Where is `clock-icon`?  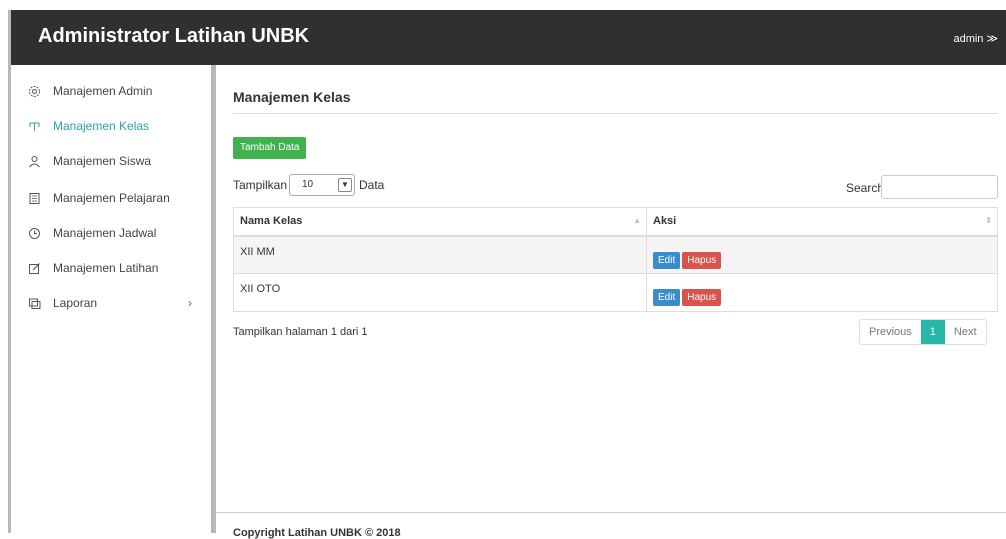
clock-icon is located at coordinates (34, 233).